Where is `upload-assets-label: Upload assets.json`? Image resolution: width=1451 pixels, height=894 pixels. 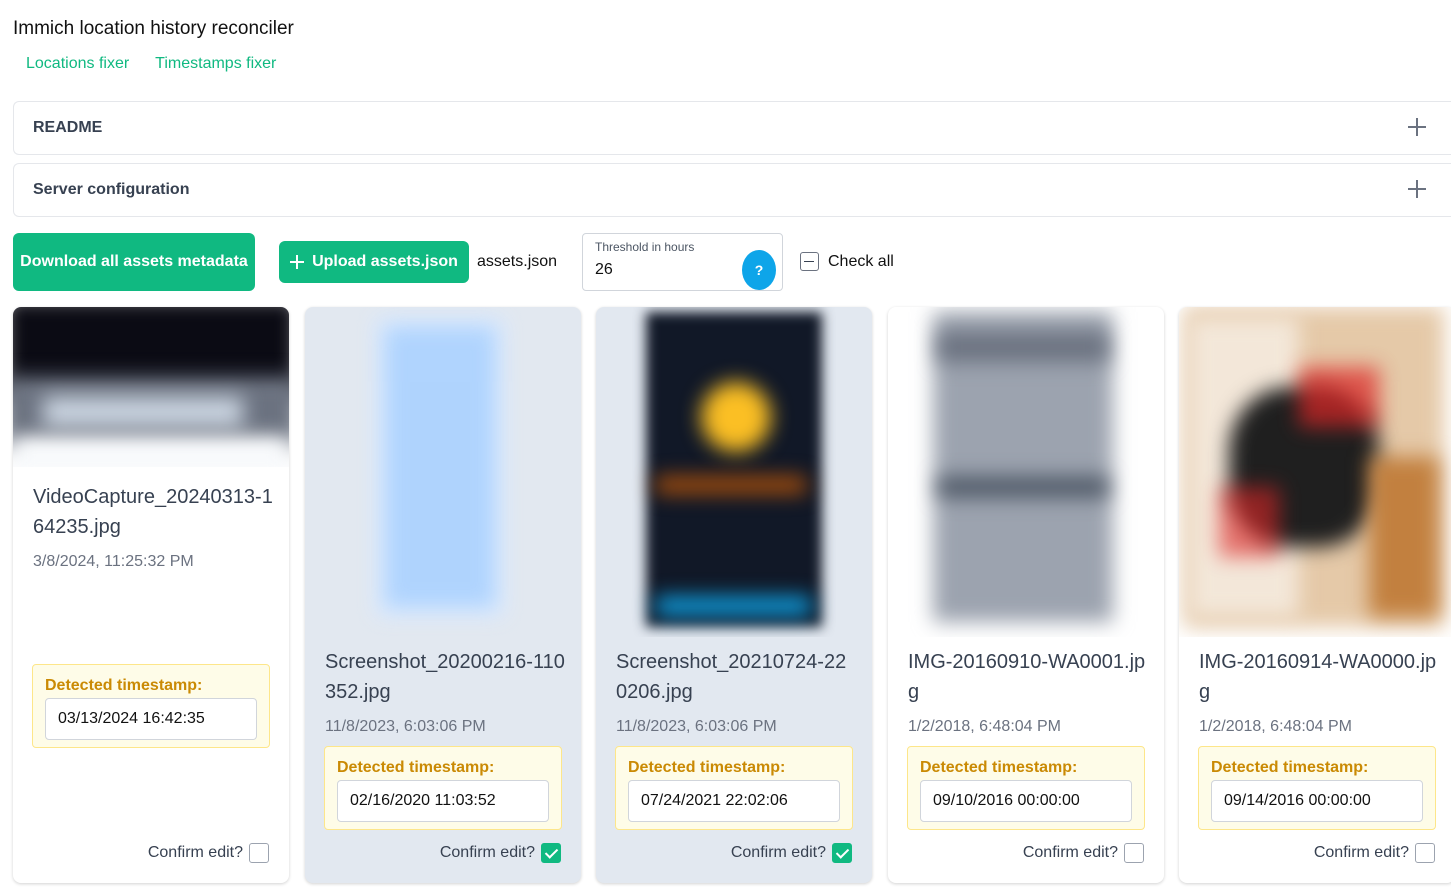 upload-assets-label: Upload assets.json is located at coordinates (385, 261).